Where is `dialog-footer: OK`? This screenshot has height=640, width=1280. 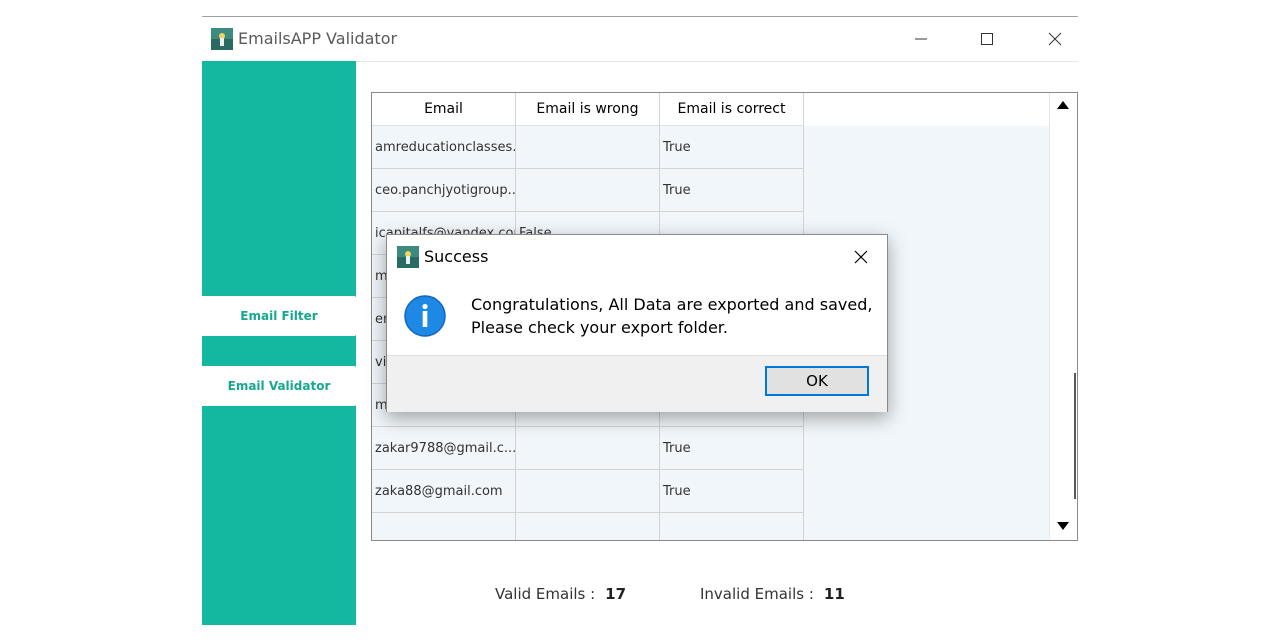 dialog-footer: OK is located at coordinates (637, 383).